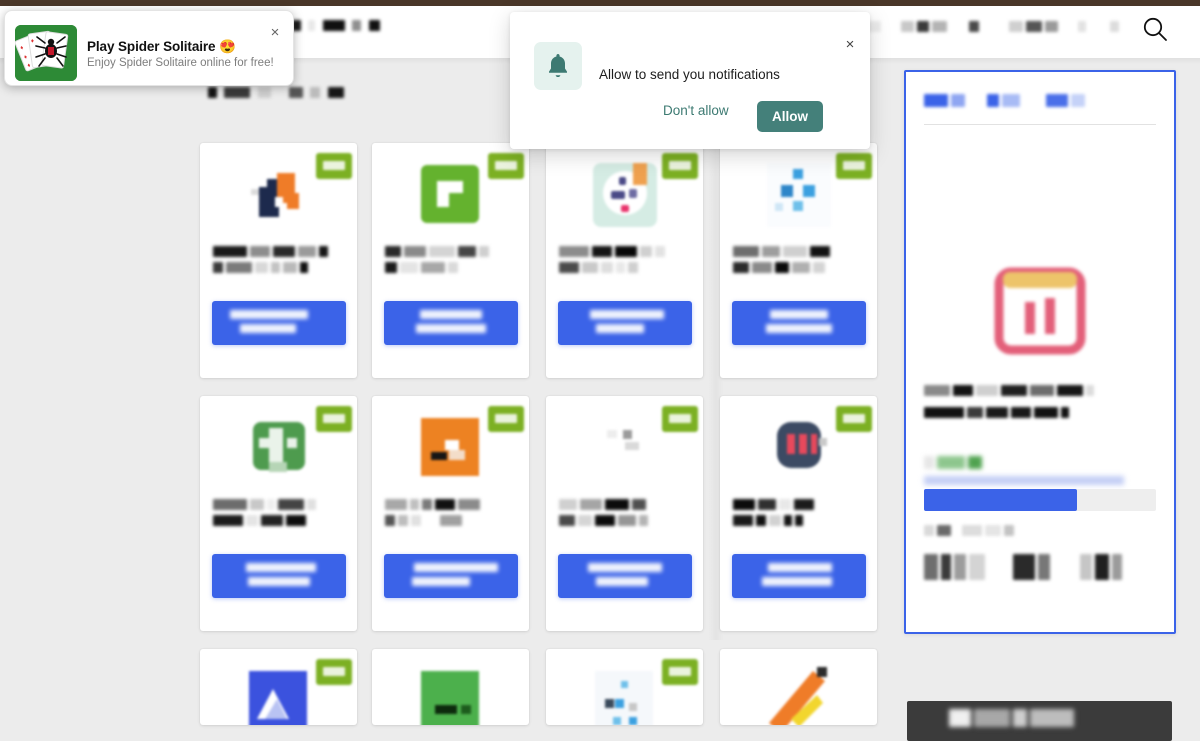  What do you see at coordinates (790, 116) in the screenshot?
I see `allow-button: Allow` at bounding box center [790, 116].